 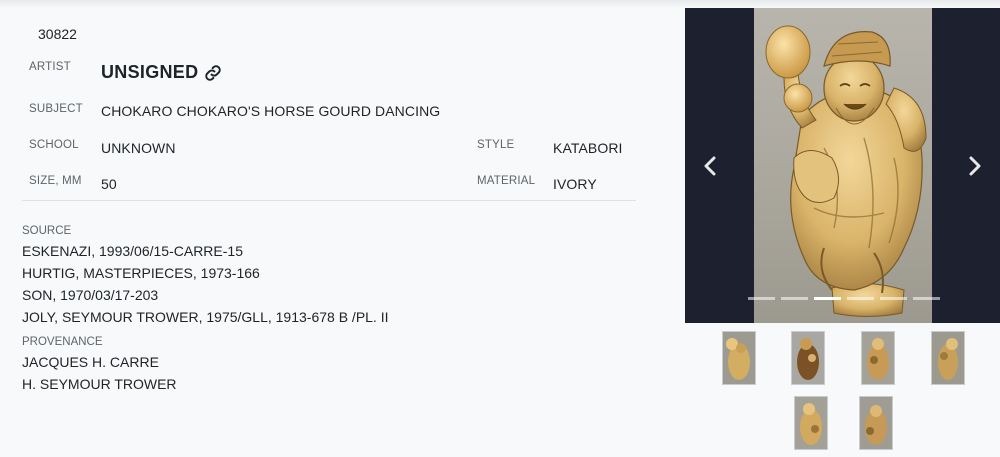 I want to click on provenance-title: PROVENANCE, so click(x=62, y=342).